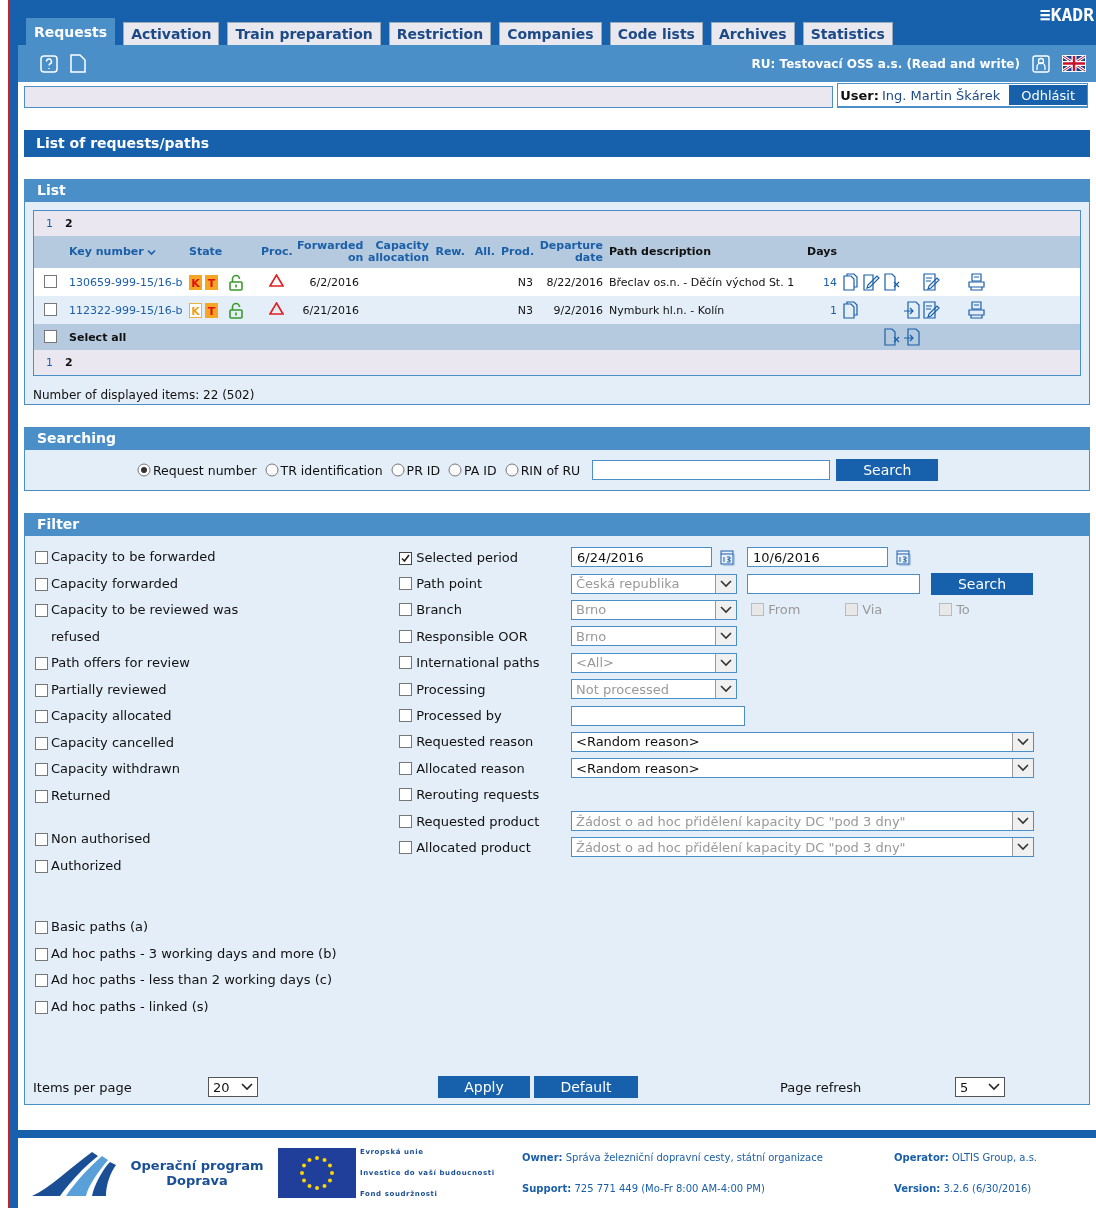 The width and height of the screenshot is (1096, 1208). I want to click on search-button: Search, so click(887, 470).